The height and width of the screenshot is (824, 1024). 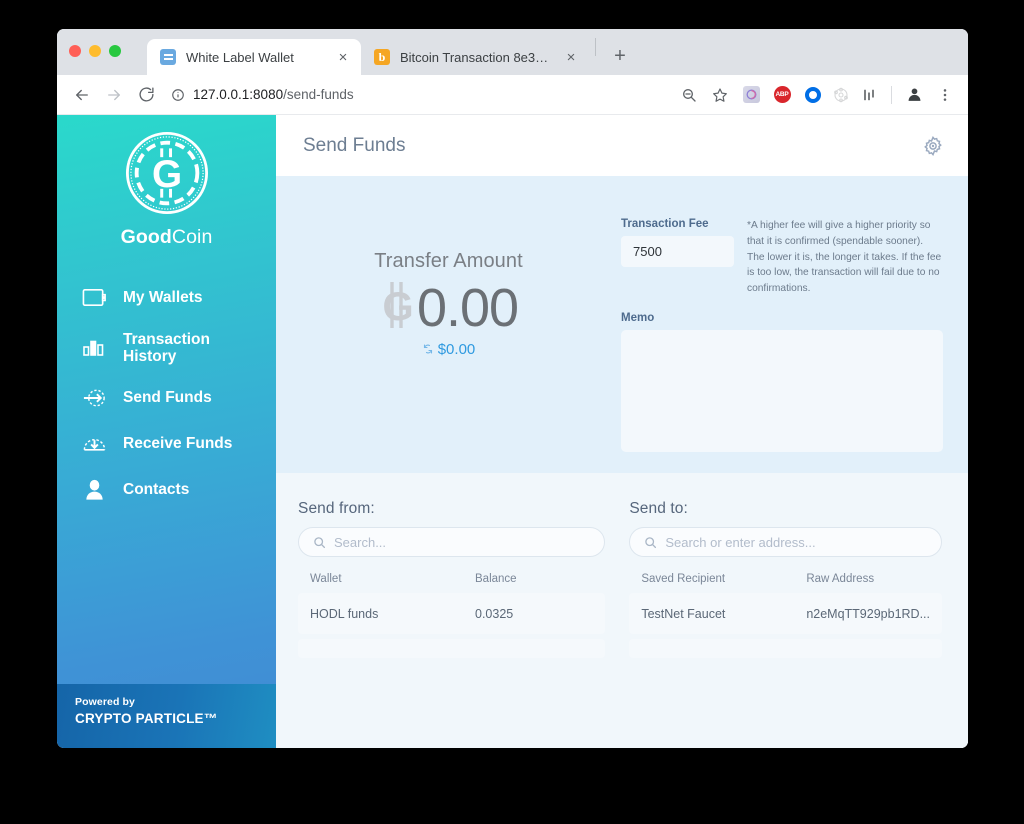 I want to click on fiat-amount-row: $0.00, so click(x=449, y=349).